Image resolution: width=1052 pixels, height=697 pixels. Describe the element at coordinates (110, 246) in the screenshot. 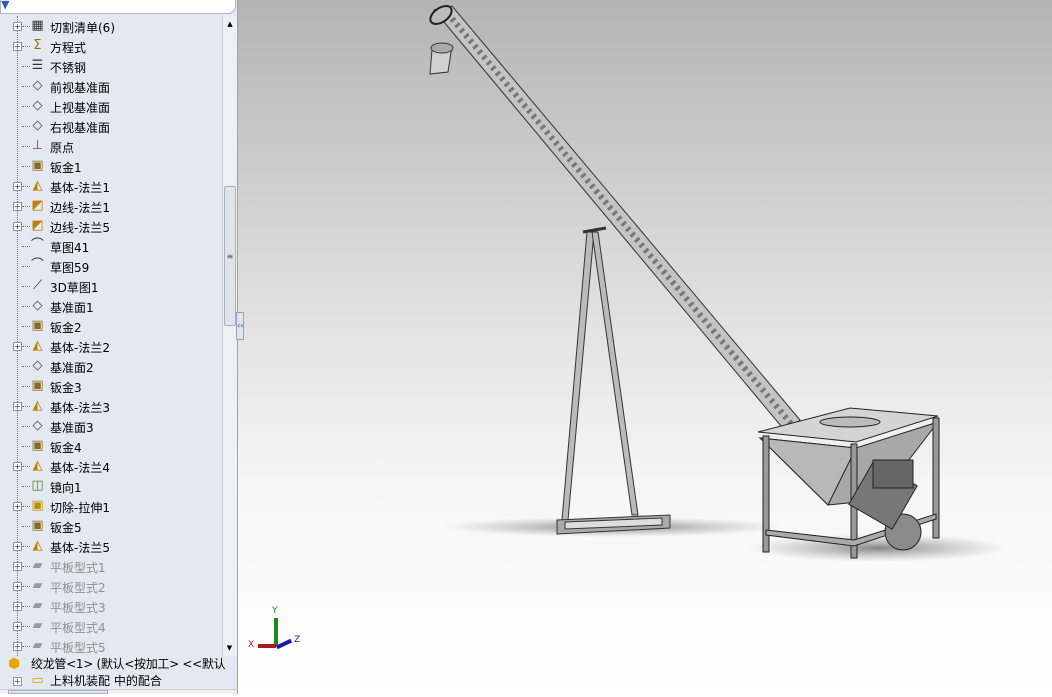

I see `tree-item: ⌒ 草图41` at that location.